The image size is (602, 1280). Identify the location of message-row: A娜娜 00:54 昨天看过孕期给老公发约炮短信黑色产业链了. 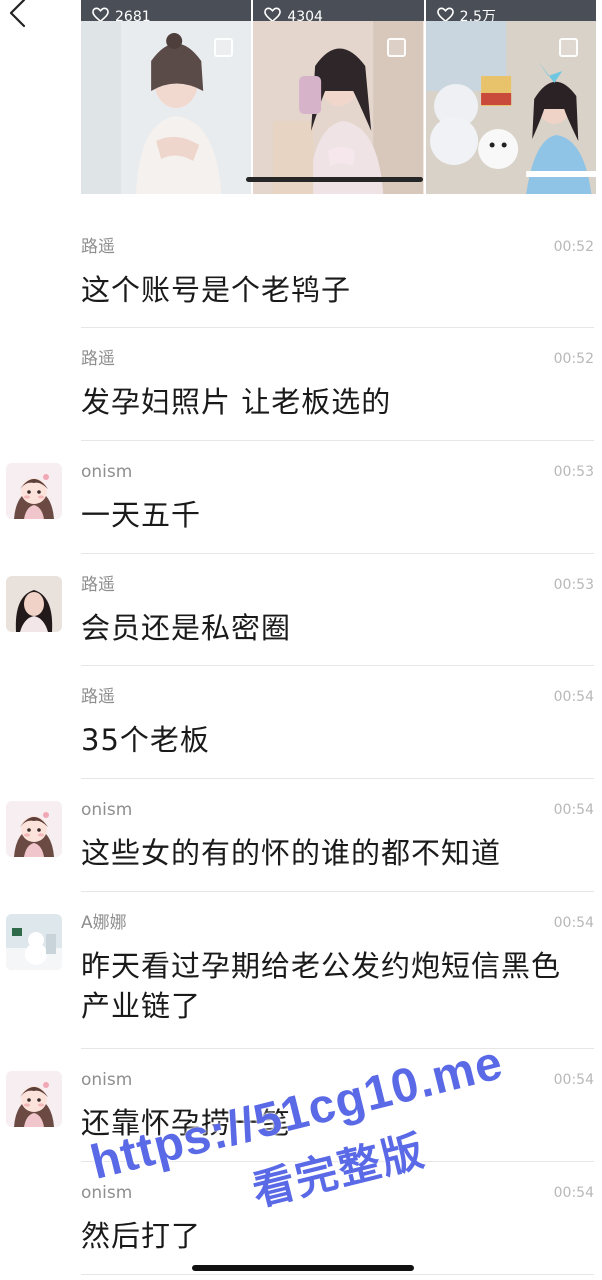
(301, 970).